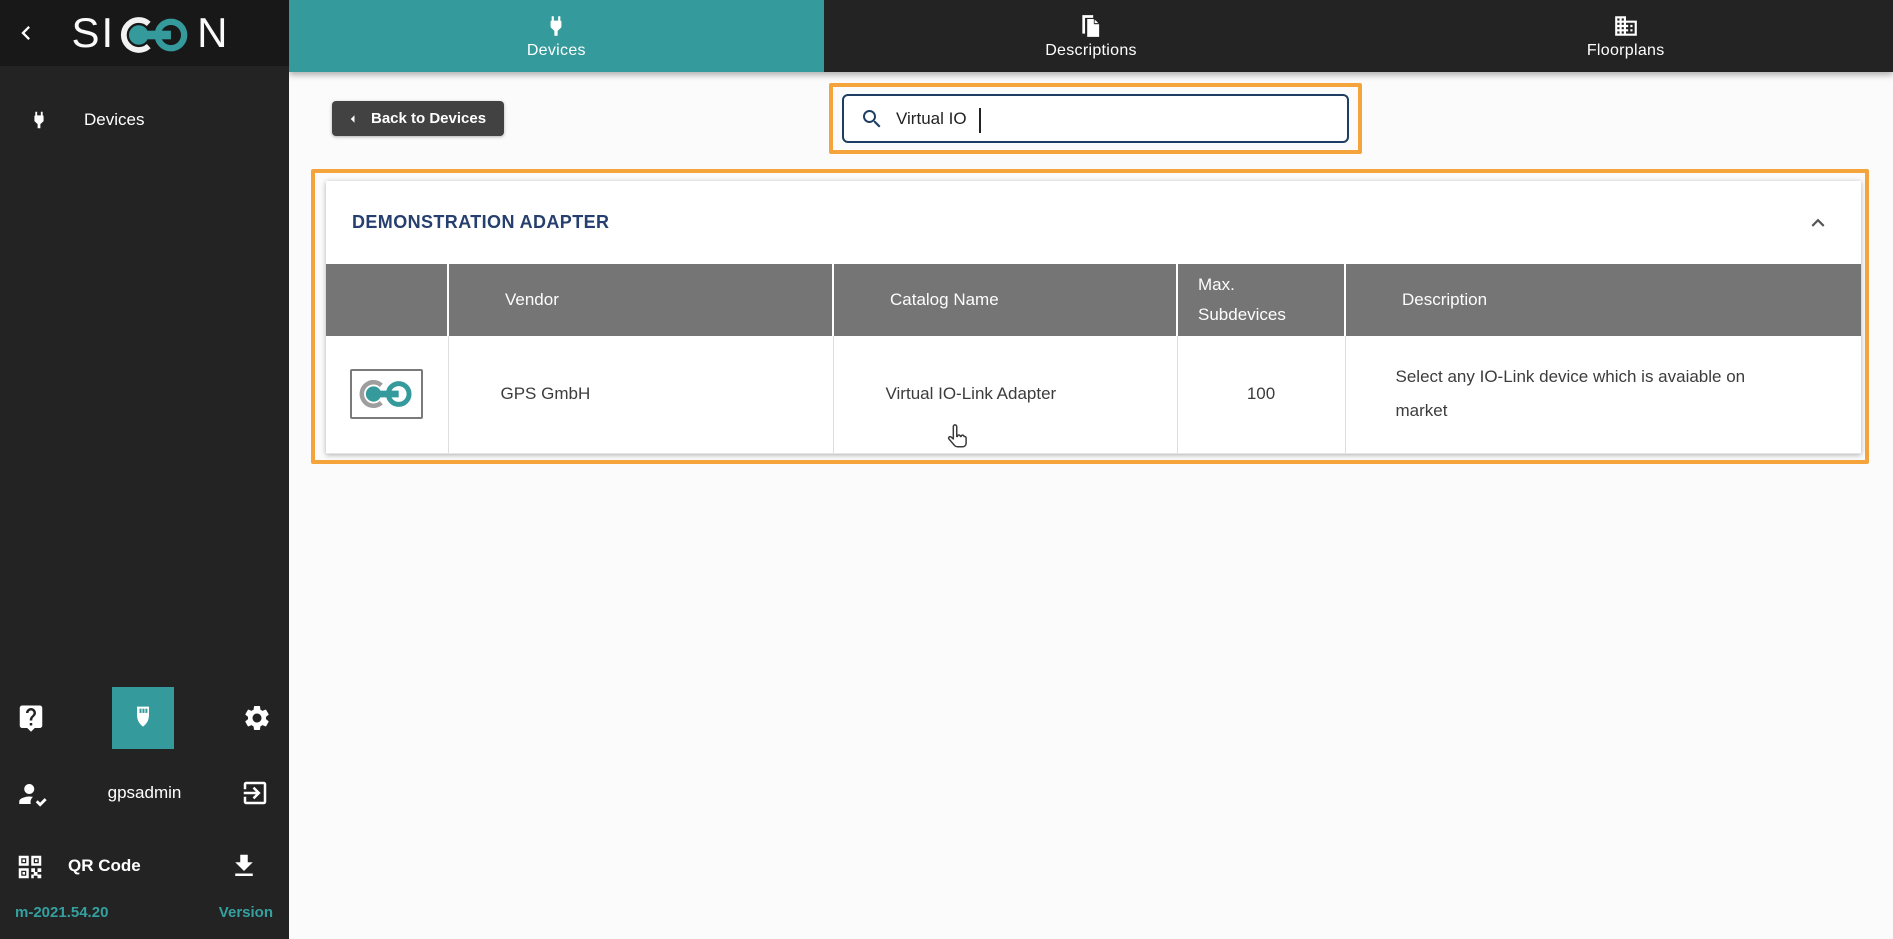 Image resolution: width=1893 pixels, height=939 pixels. I want to click on sidebar-collapse-button, so click(26, 33).